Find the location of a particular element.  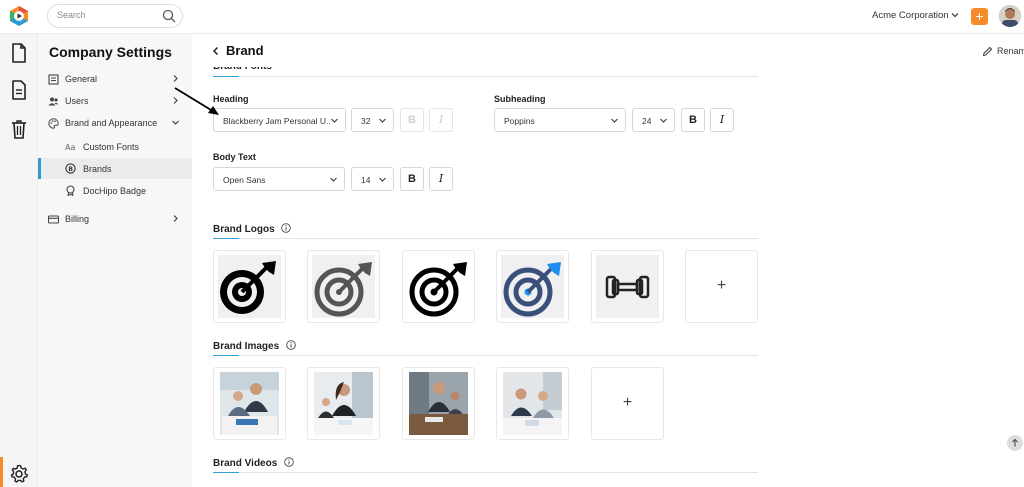

brand-images-title: Brand Images is located at coordinates (254, 346).